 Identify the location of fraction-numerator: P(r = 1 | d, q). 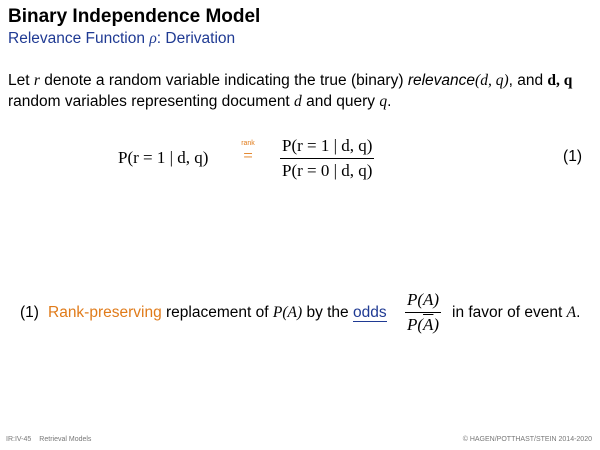
(327, 147).